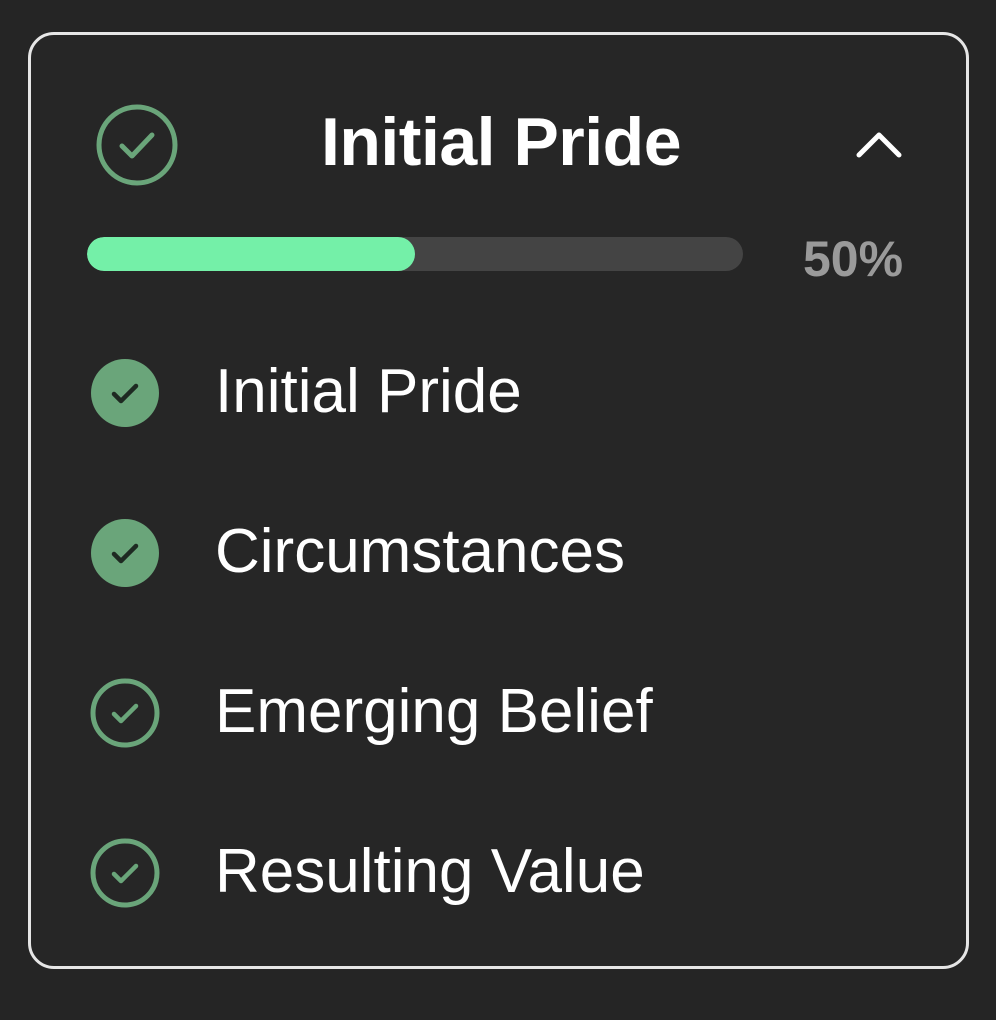 This screenshot has width=996, height=1020. Describe the element at coordinates (501, 142) in the screenshot. I see `section-title: Initial Pride` at that location.